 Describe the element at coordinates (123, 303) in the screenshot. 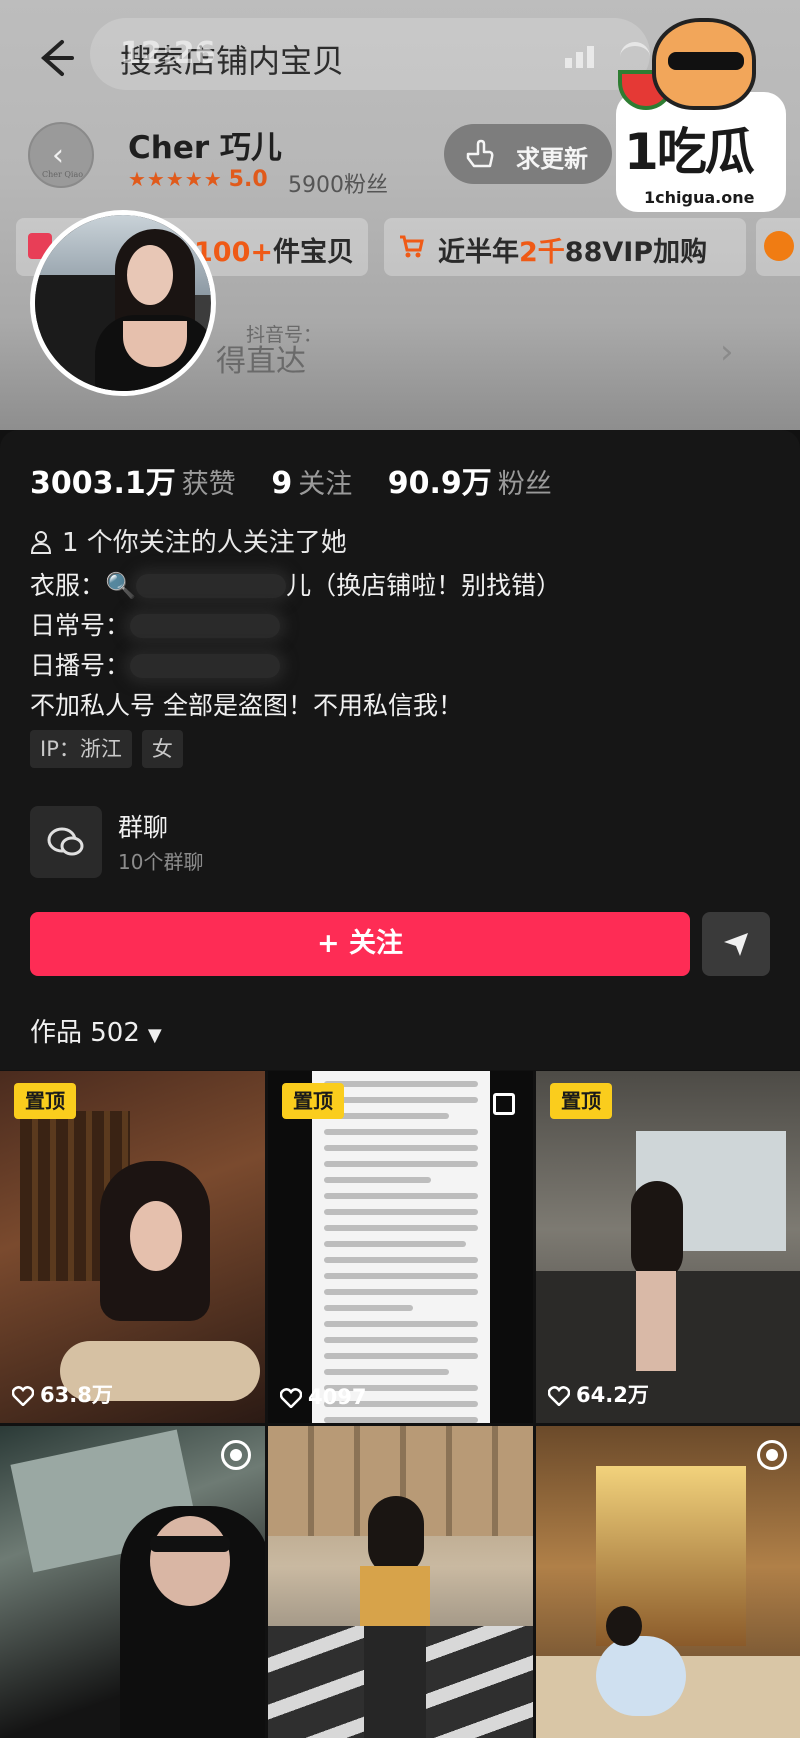

I see `profile-avatar` at that location.